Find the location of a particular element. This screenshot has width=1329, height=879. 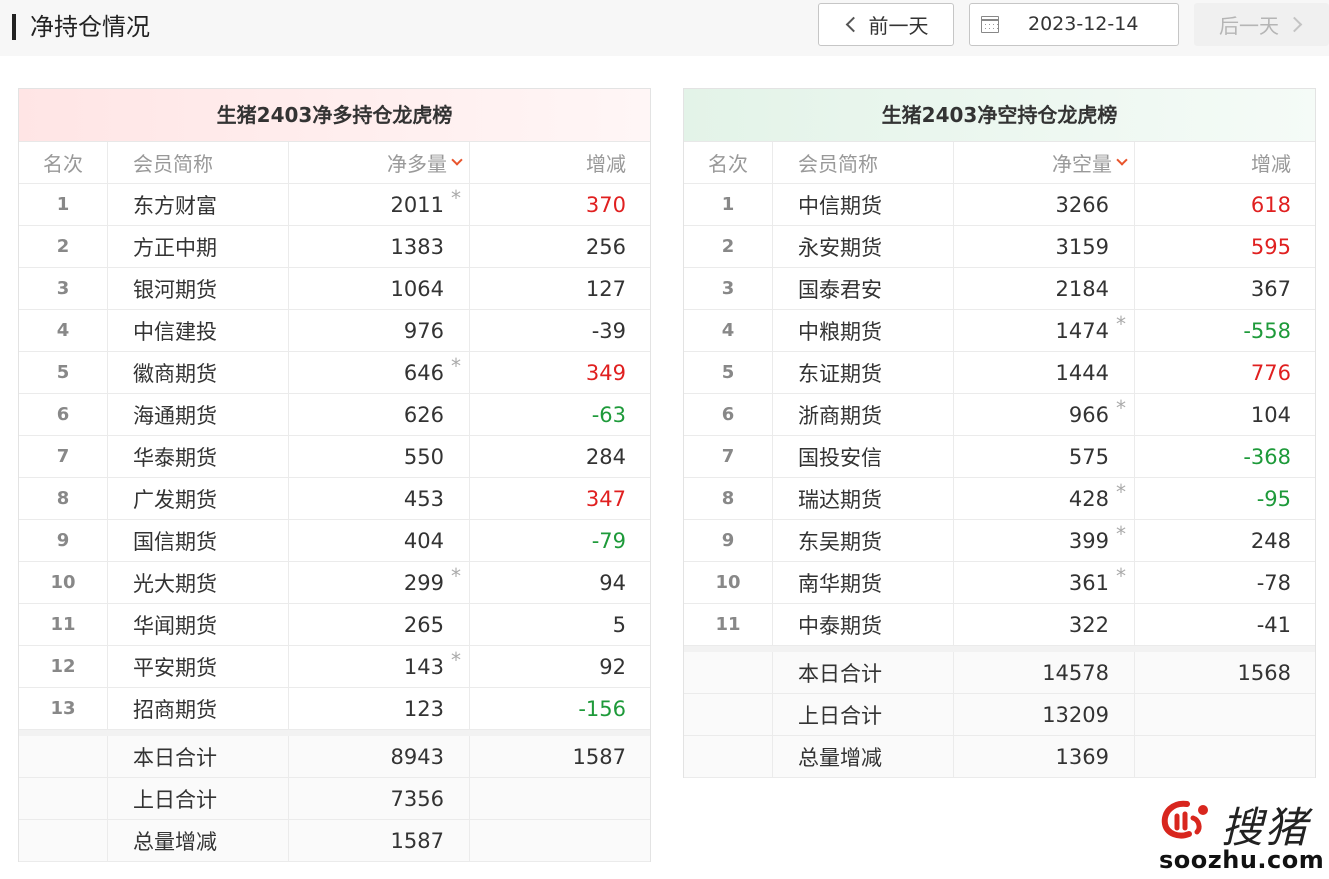

col-net-short-header: 净空量 is located at coordinates (1044, 162).